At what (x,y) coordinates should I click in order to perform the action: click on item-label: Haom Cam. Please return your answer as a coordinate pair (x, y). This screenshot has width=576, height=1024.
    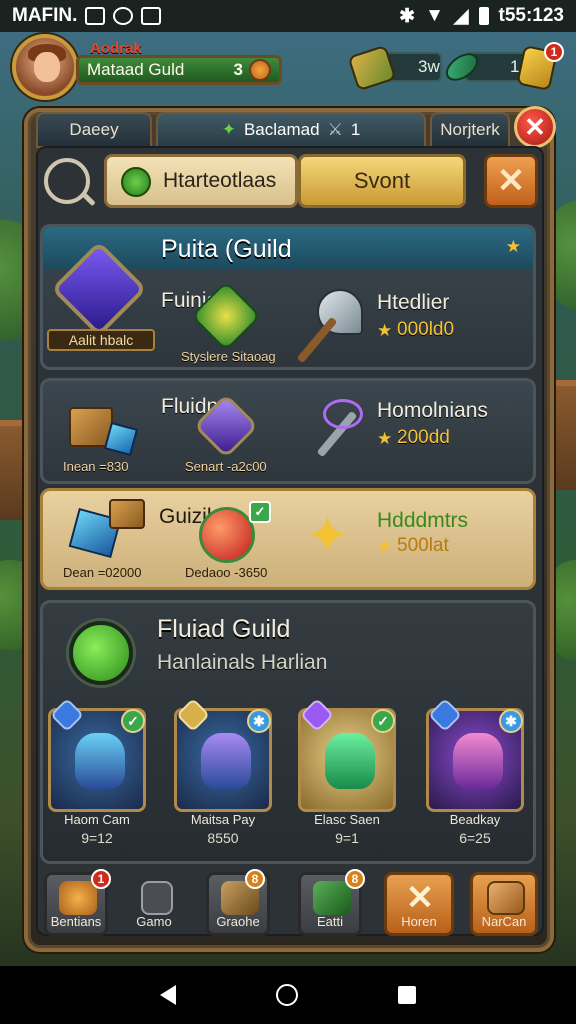
    Looking at the image, I should click on (97, 819).